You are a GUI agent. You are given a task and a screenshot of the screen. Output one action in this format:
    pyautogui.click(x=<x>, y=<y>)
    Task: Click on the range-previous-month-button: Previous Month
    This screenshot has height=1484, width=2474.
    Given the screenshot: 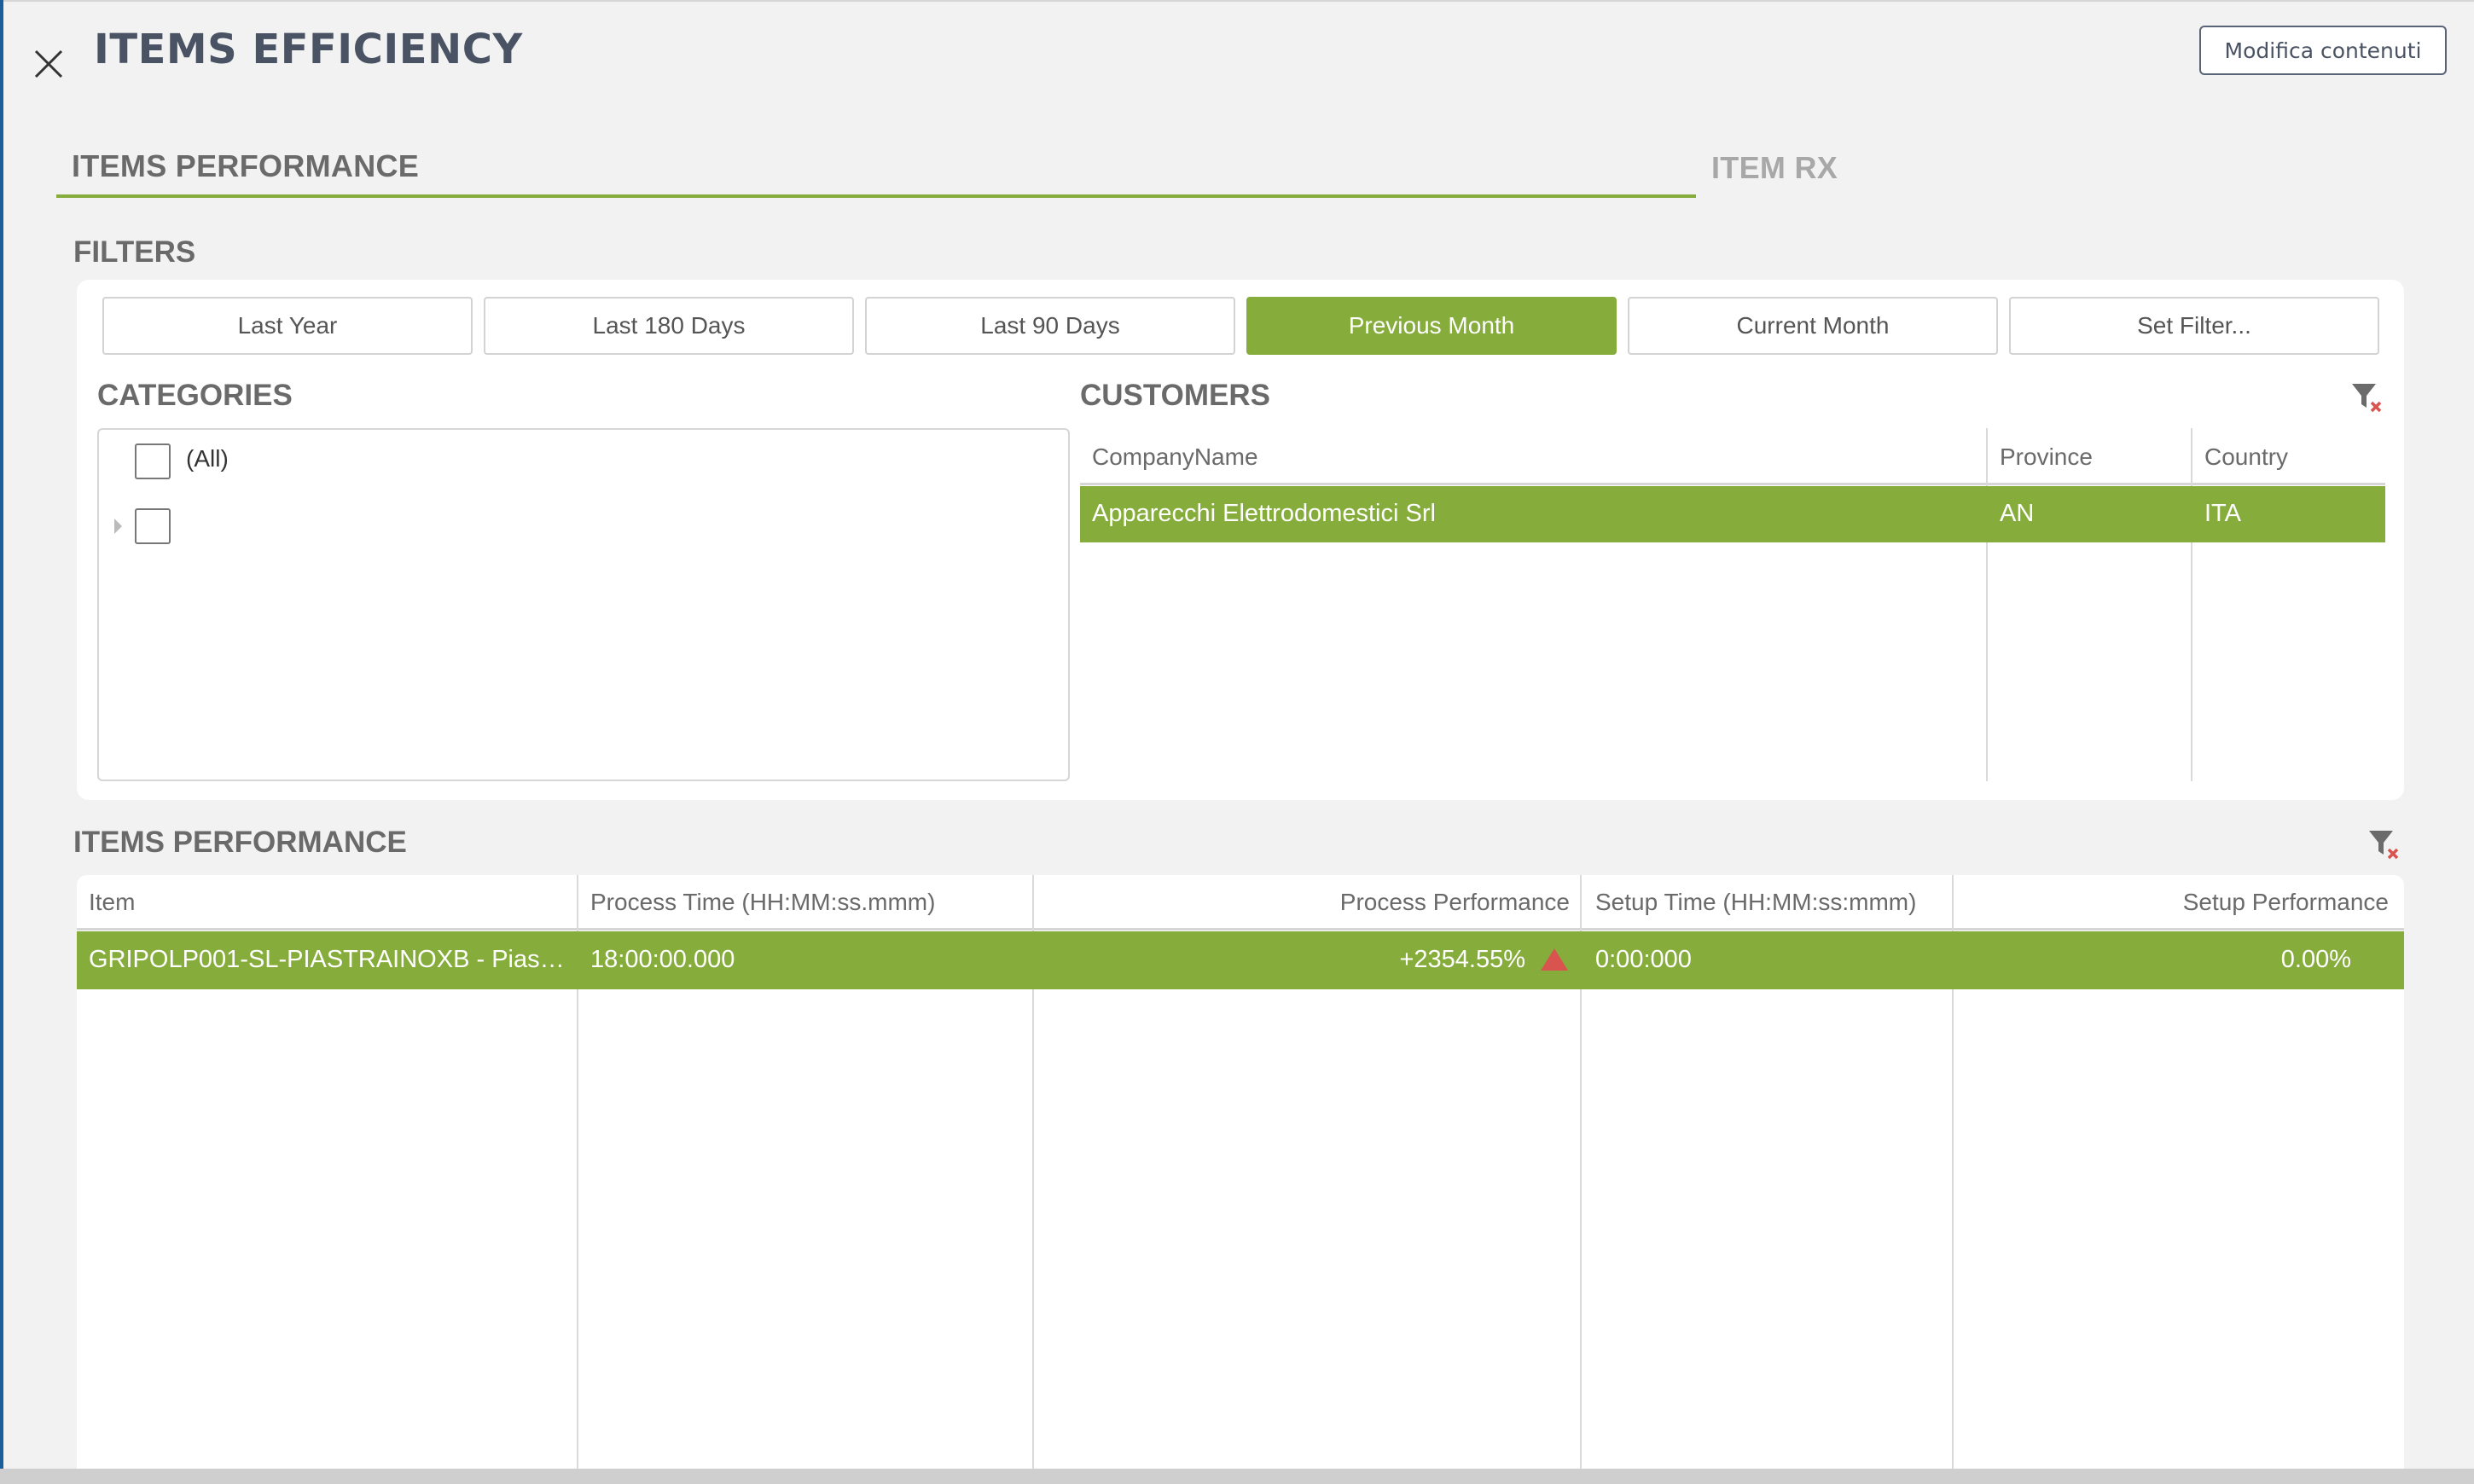 What is the action you would take?
    pyautogui.click(x=1431, y=326)
    